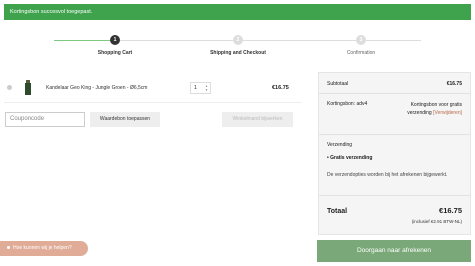 This screenshot has width=475, height=266. I want to click on step-2-dot: 2, so click(238, 40).